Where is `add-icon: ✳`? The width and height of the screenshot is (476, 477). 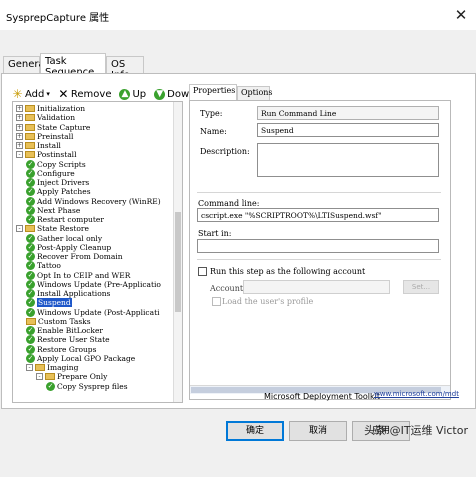 add-icon: ✳ is located at coordinates (17, 93).